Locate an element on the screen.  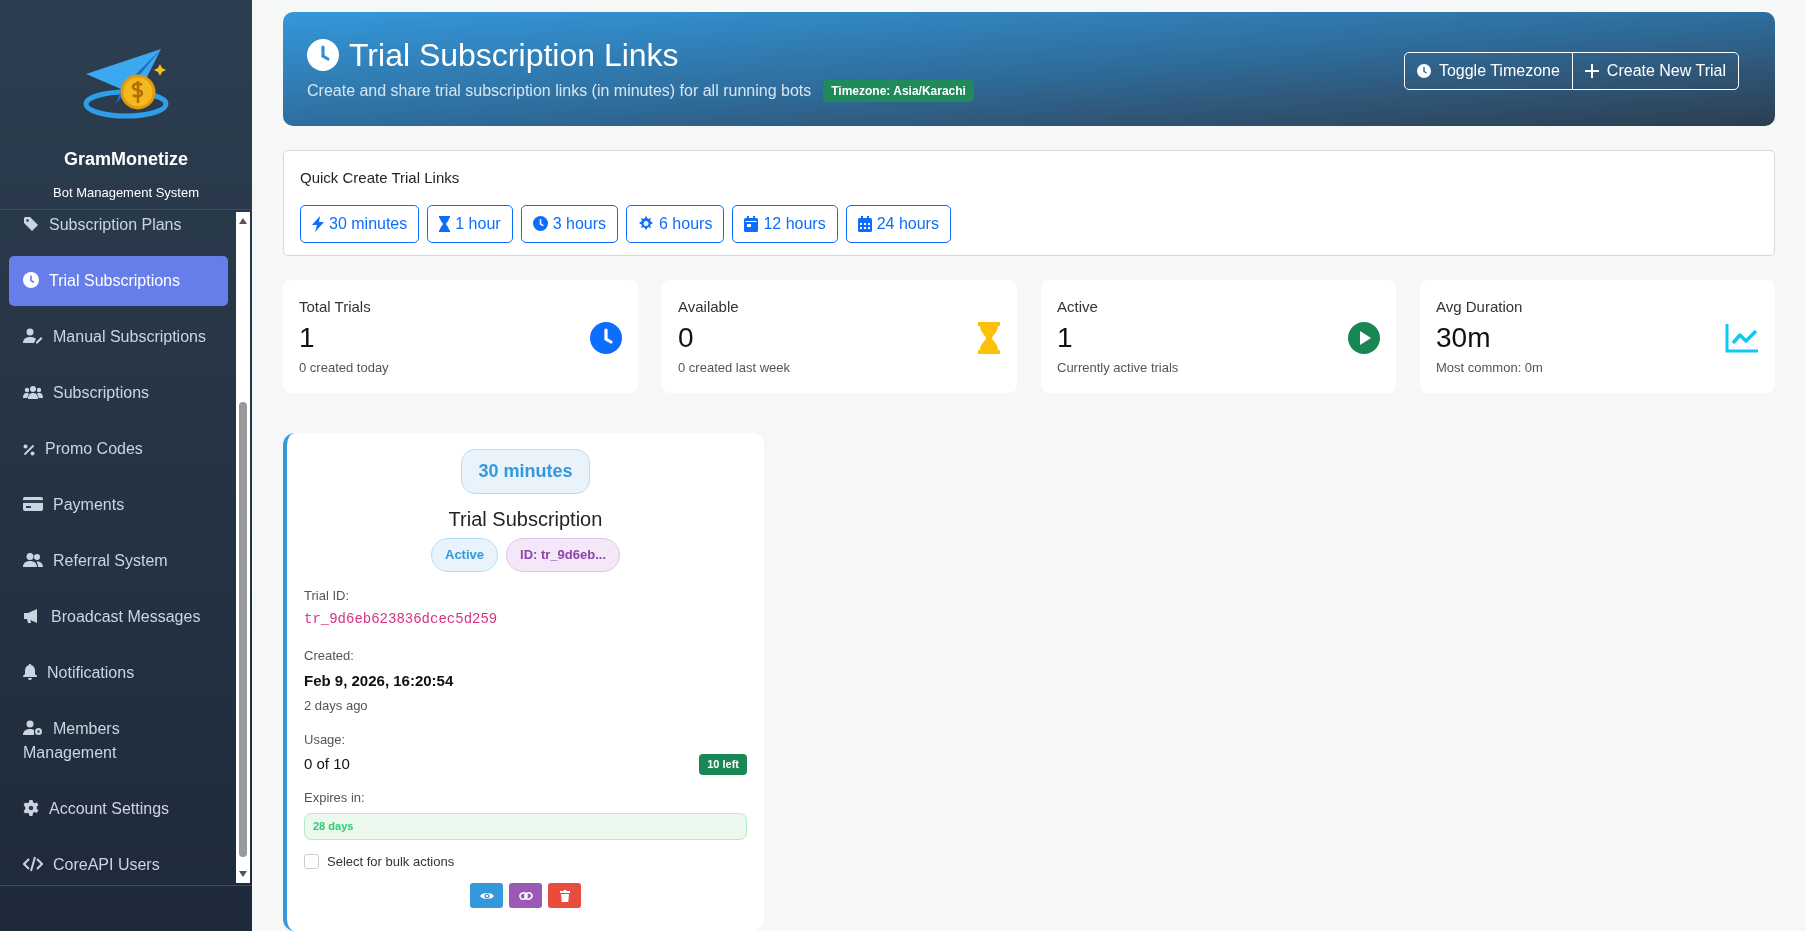
field-label: Created: is located at coordinates (329, 656).